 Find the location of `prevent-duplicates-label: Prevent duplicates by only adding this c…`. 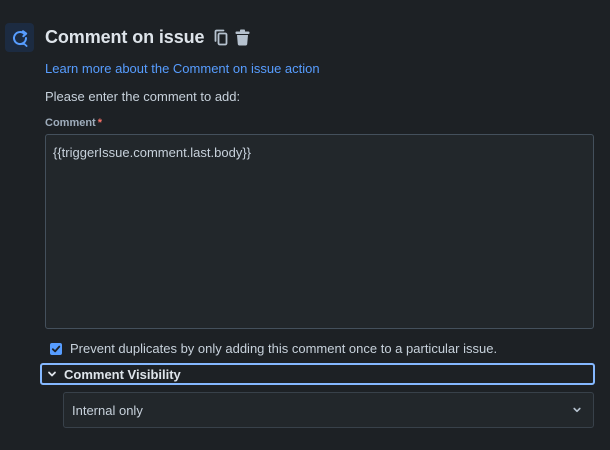

prevent-duplicates-label: Prevent duplicates by only adding this c… is located at coordinates (284, 348).